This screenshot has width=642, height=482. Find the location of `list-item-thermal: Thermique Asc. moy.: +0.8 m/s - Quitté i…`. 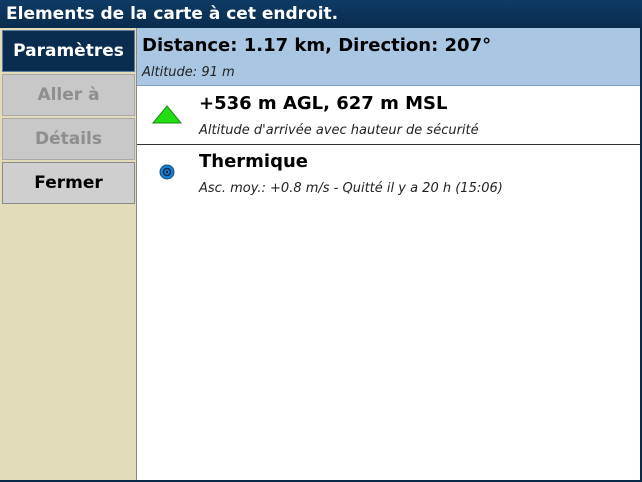

list-item-thermal: Thermique Asc. moy.: +0.8 m/s - Quitté i… is located at coordinates (388, 174).